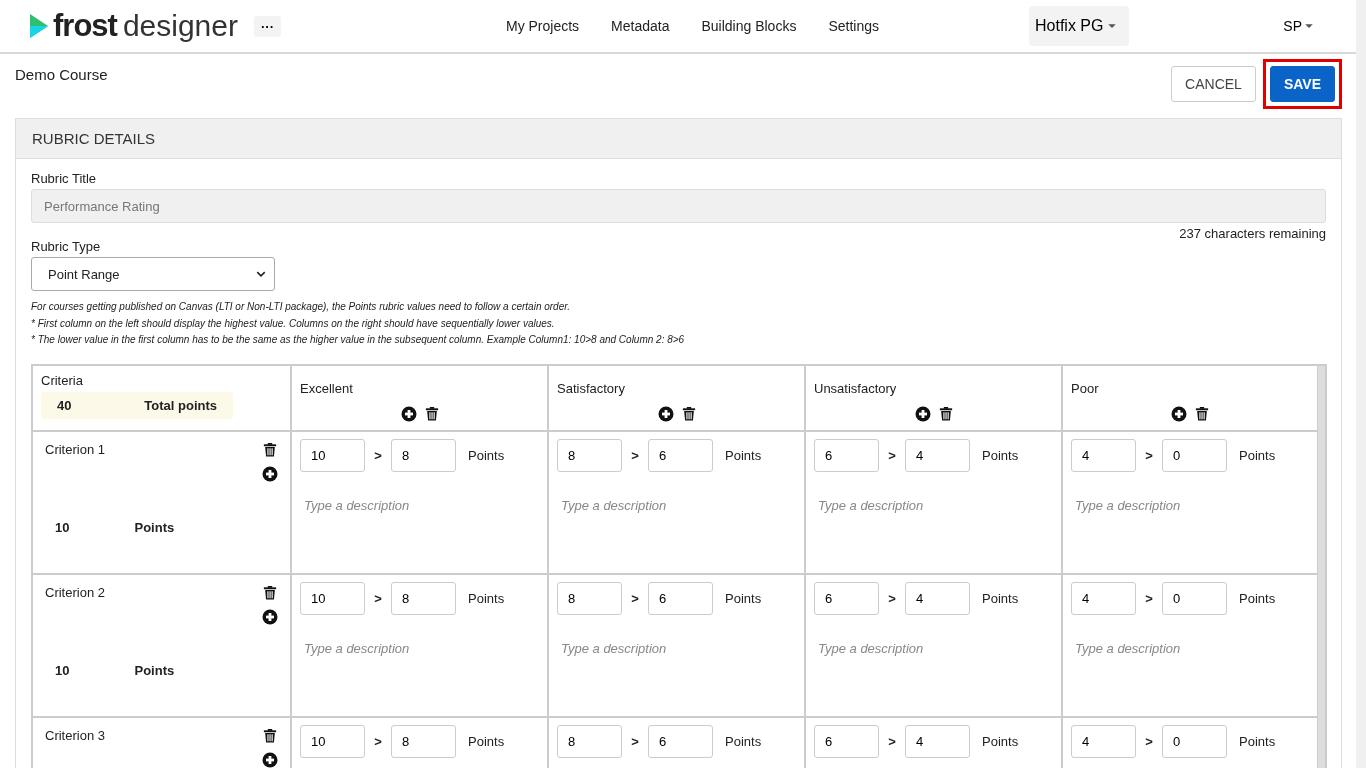  Describe the element at coordinates (358, 340) in the screenshot. I see `note-text: * The lower value in the first column has to be the same as the higher value in the subsequent column. Example Column1: 10>8 and Column 2: 8>6` at that location.